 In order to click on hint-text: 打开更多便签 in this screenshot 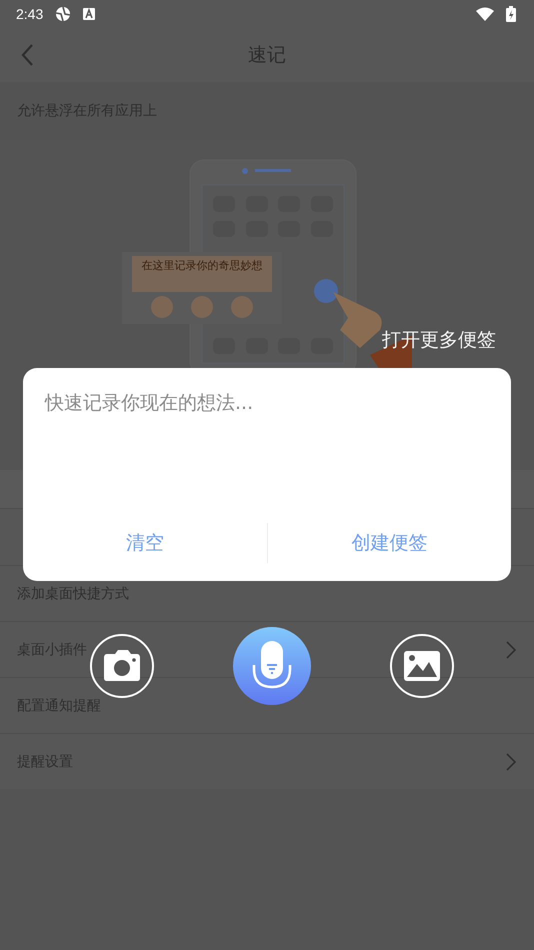, I will do `click(439, 340)`.